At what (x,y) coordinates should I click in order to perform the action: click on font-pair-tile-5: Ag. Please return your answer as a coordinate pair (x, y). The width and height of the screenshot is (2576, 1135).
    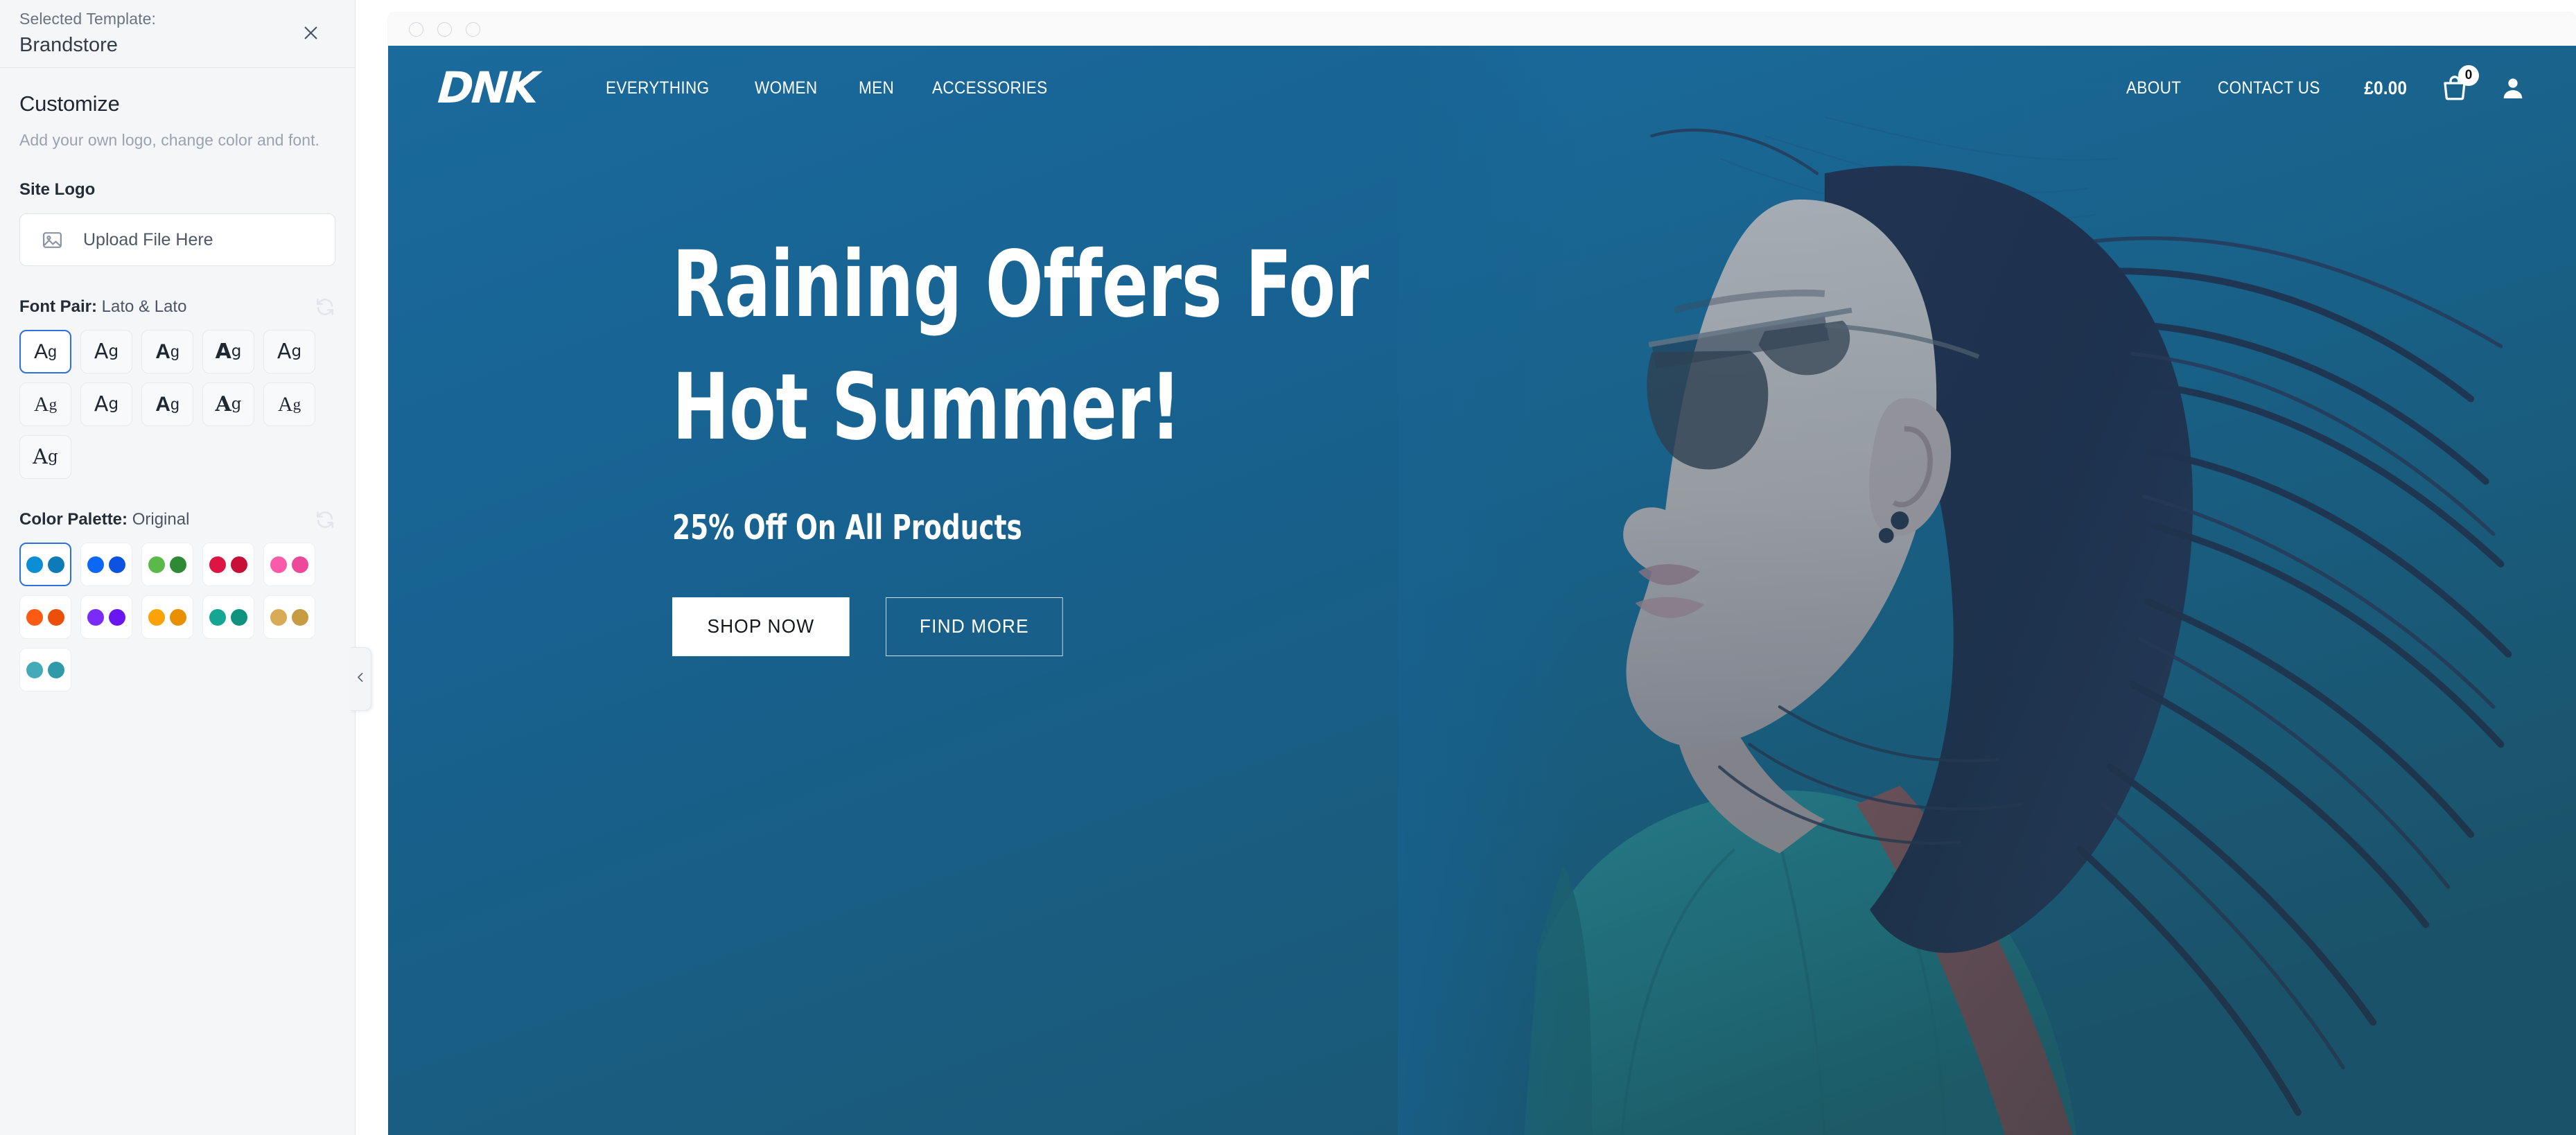
    Looking at the image, I should click on (45, 404).